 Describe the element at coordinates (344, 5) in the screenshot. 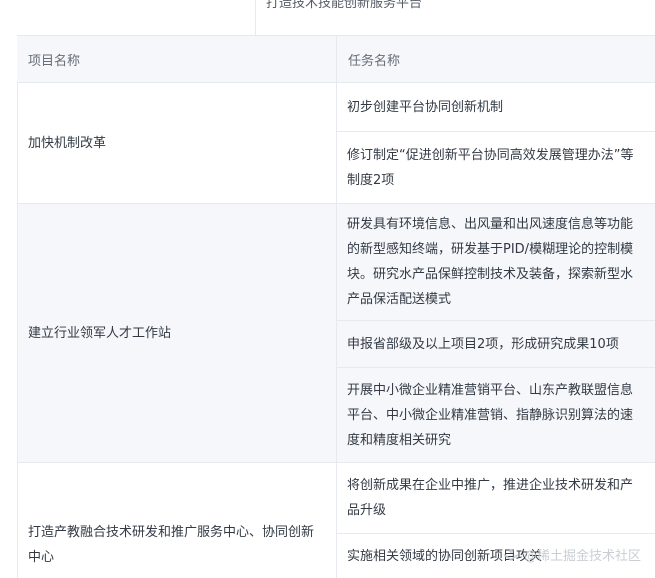

I see `top-row-right-text: 打造技术技能创新服务平台` at that location.